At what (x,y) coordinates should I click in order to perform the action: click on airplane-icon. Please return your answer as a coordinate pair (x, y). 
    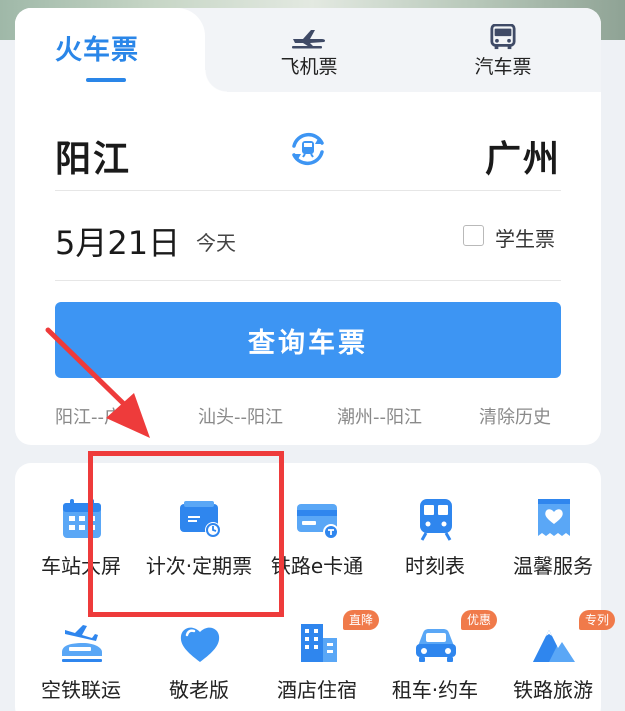
    Looking at the image, I should click on (309, 39).